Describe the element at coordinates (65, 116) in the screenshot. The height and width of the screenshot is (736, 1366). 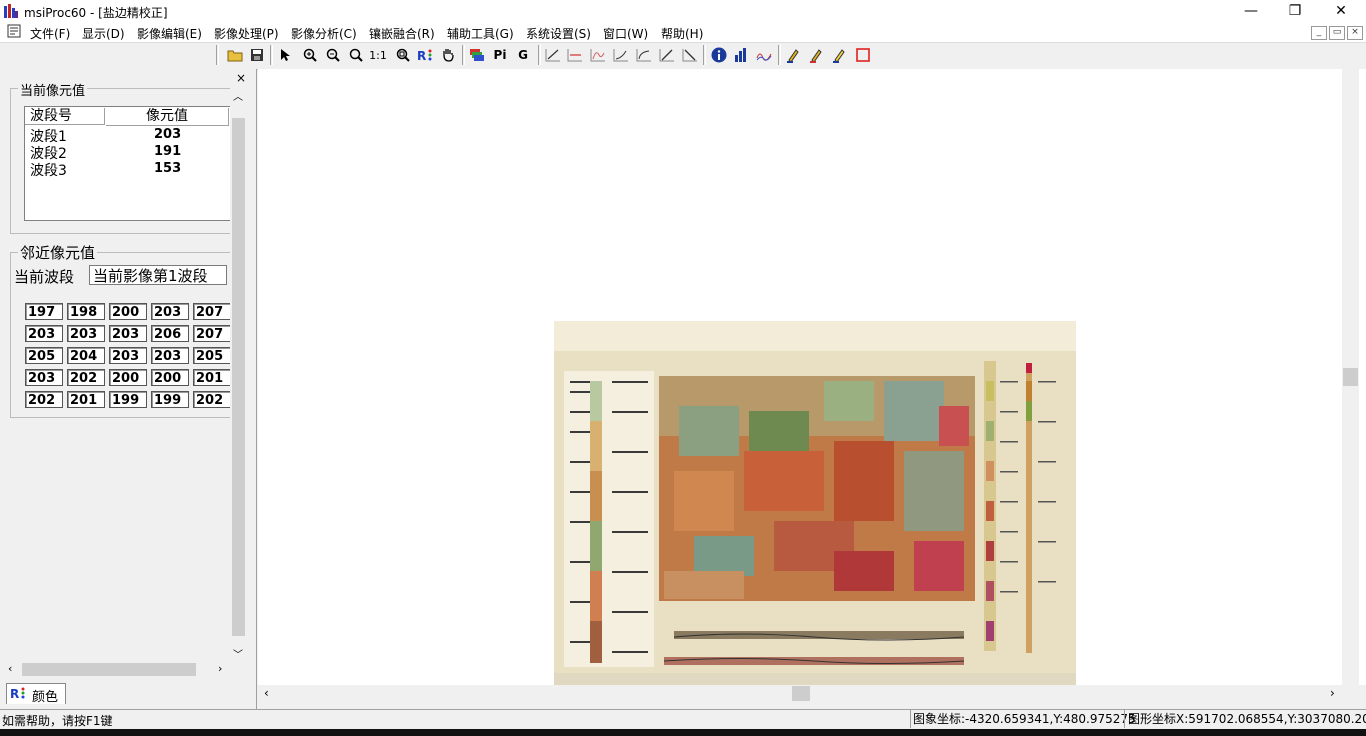
I see `column-header-band: 波段号` at that location.